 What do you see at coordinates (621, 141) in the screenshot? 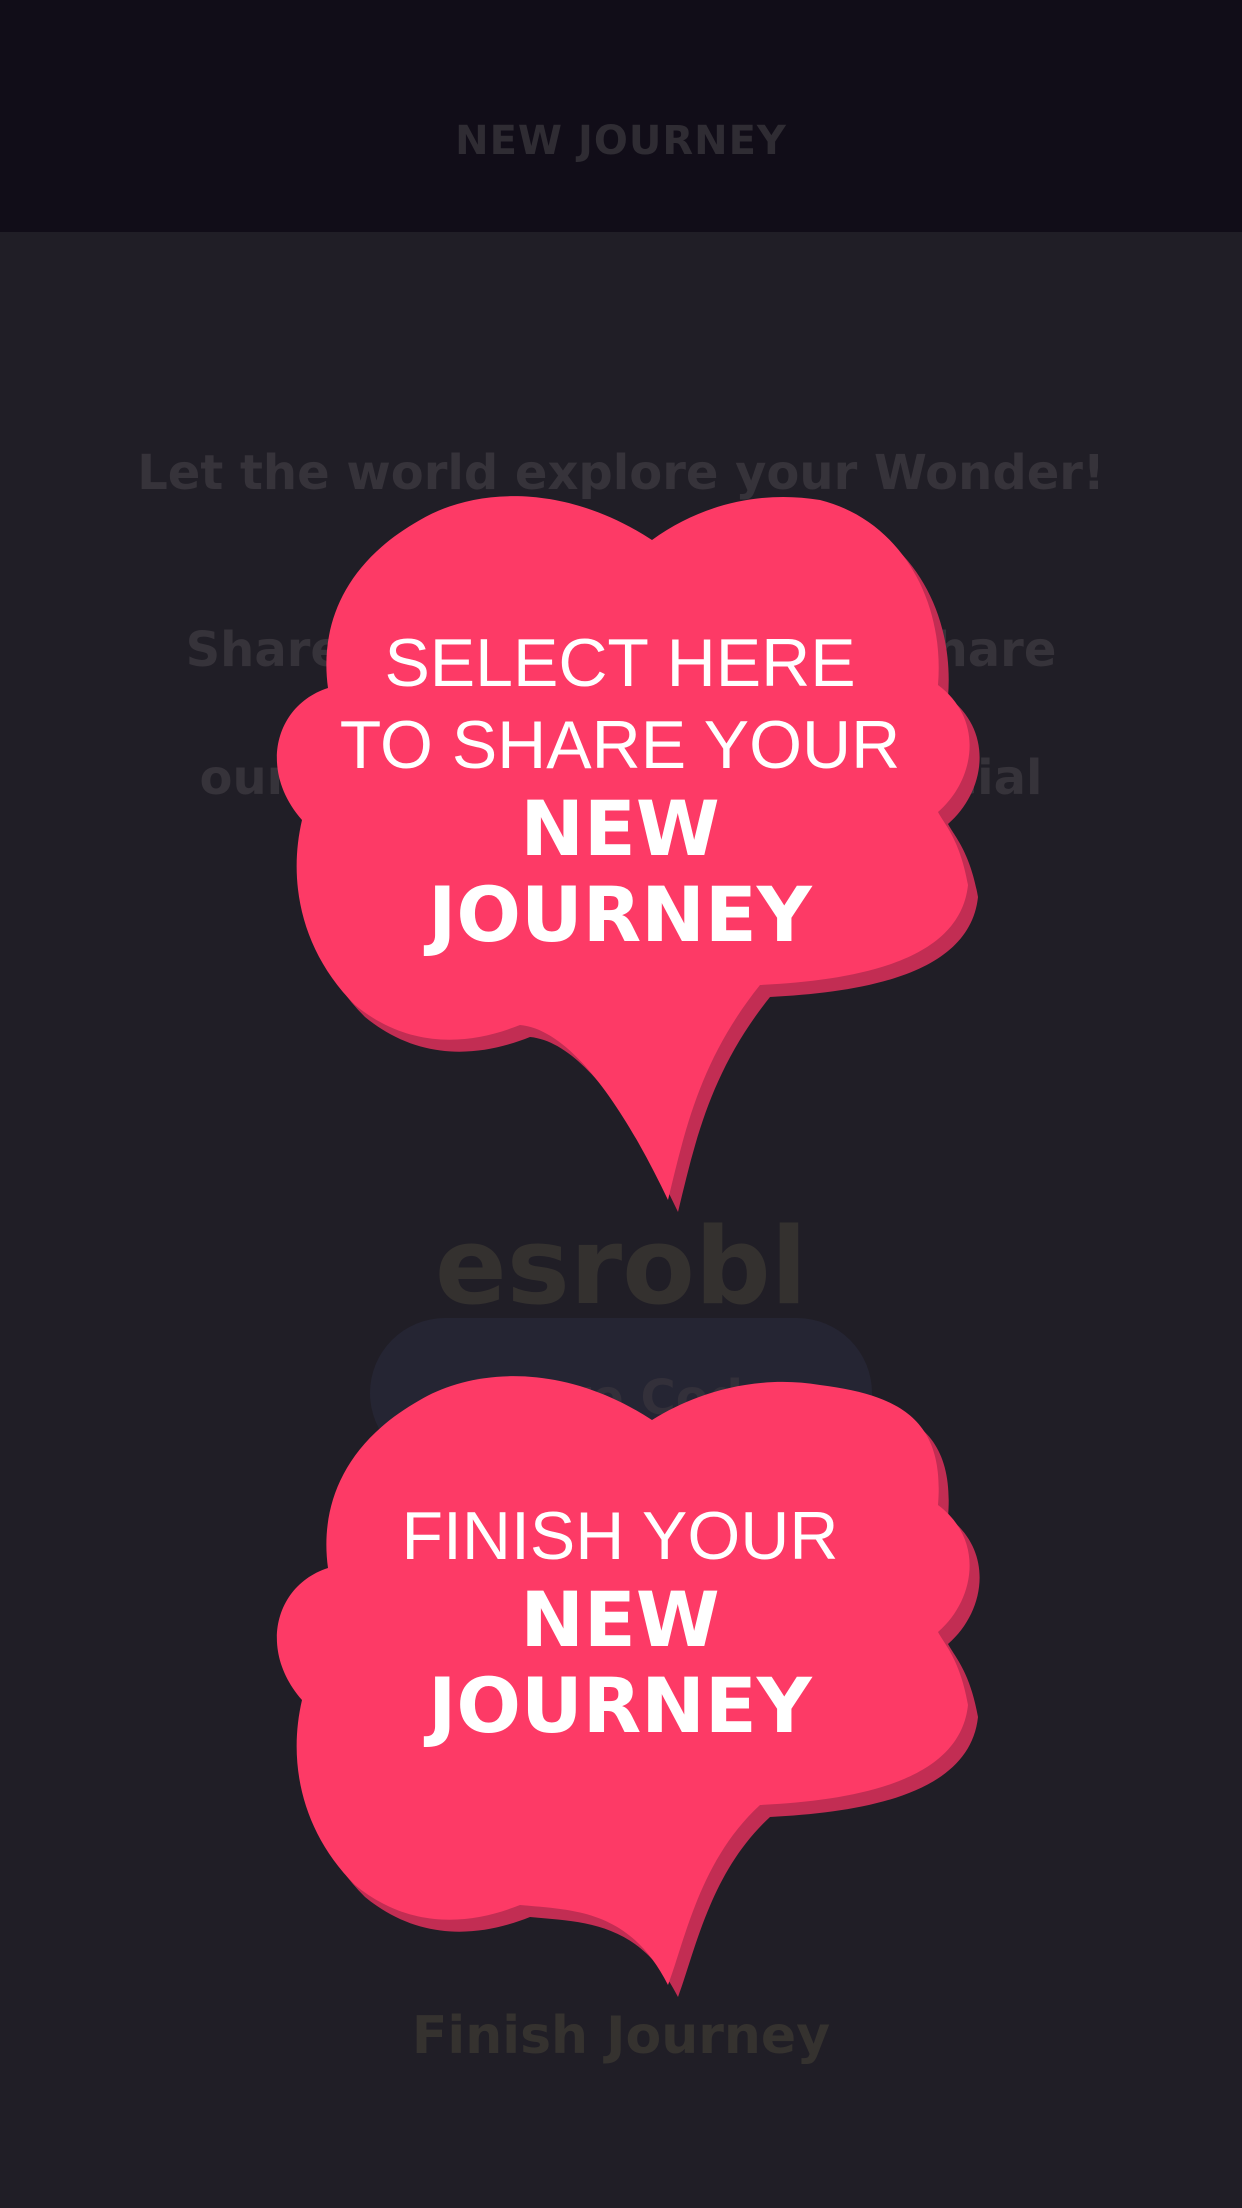
I see `page-title: NEW JOURNEY` at bounding box center [621, 141].